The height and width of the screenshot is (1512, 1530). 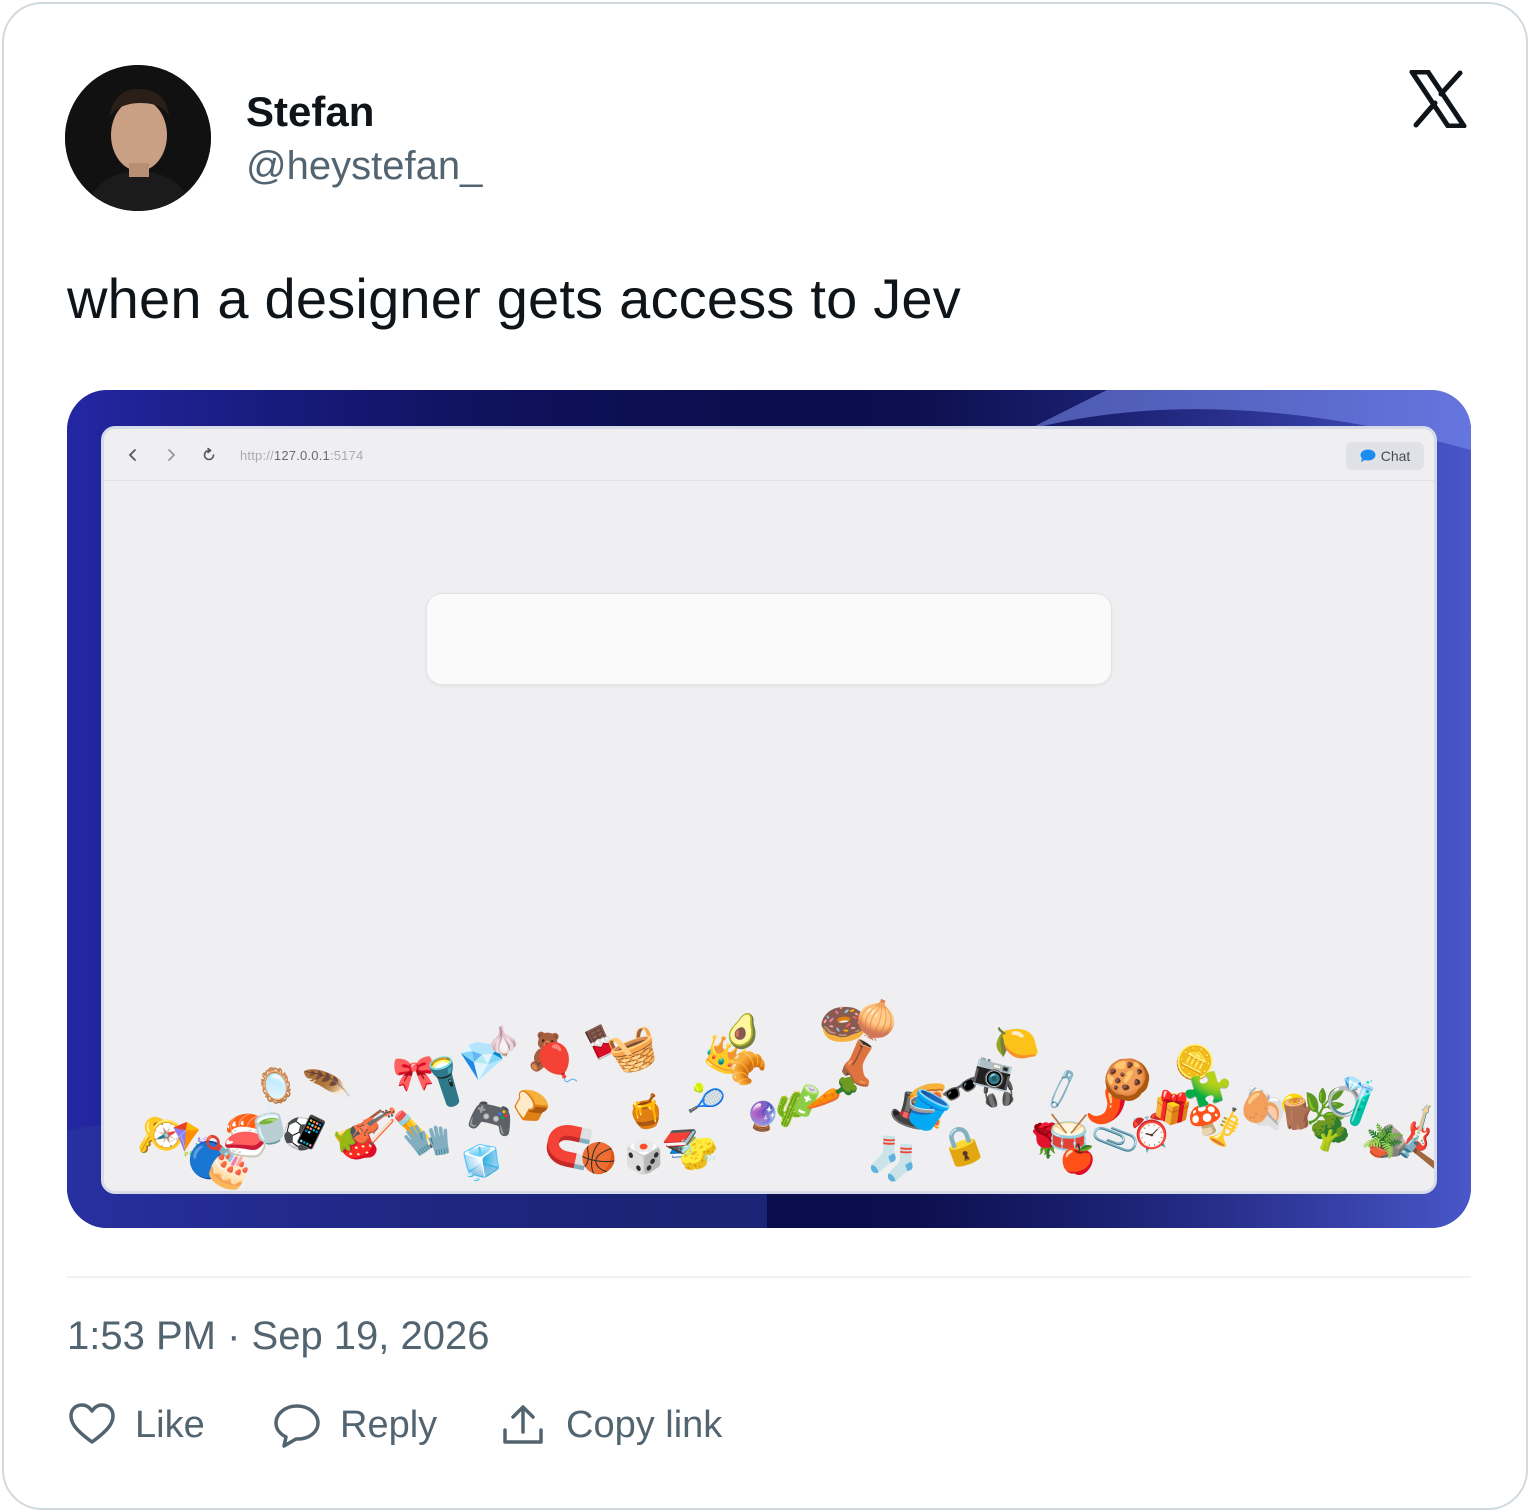 I want to click on speech-bubble-icon, so click(x=297, y=1426).